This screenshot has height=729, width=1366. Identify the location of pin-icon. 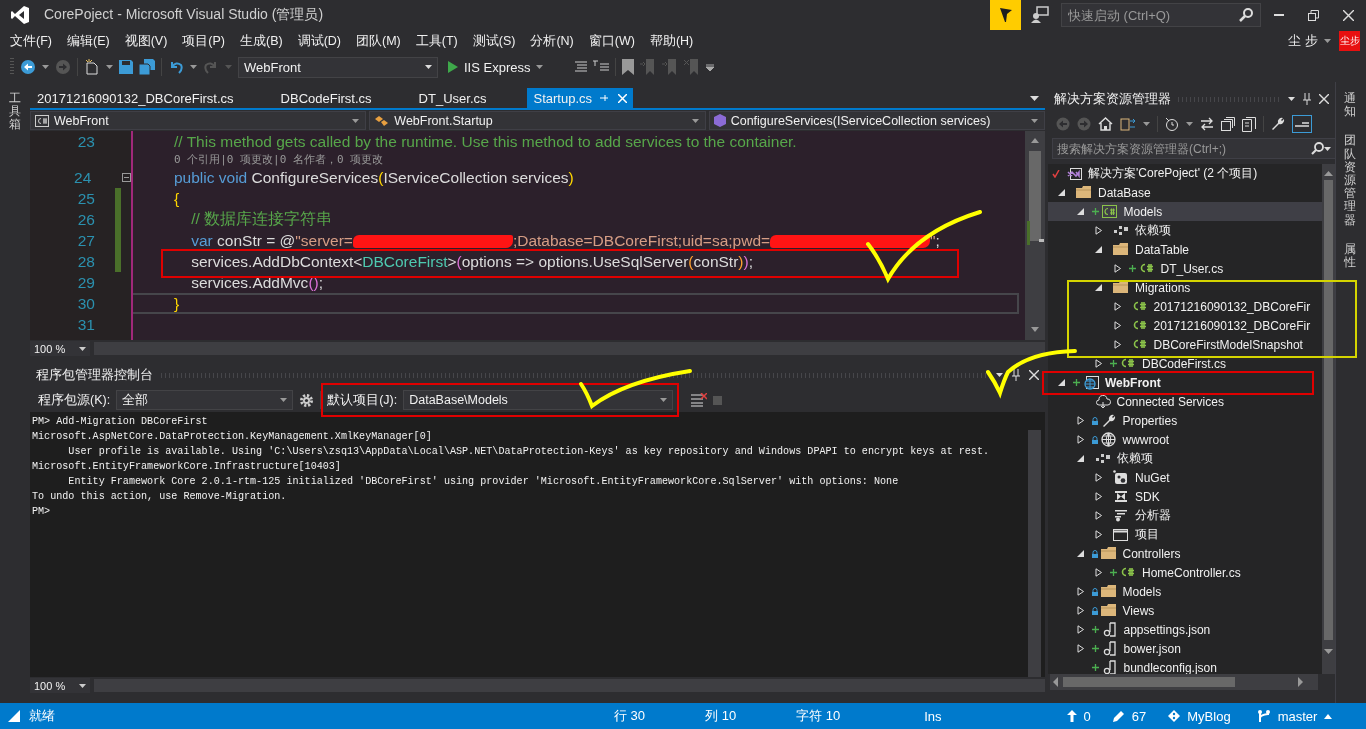
(1307, 99).